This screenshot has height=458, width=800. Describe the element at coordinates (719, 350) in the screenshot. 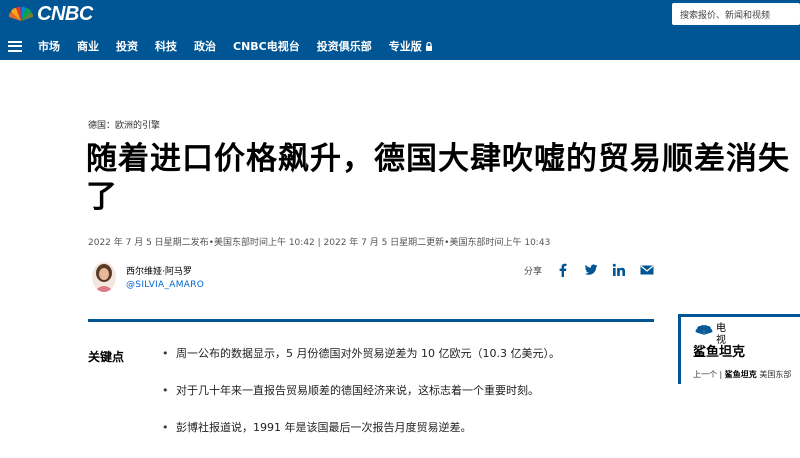

I see `tv-show-title: 鲨鱼坦克` at that location.